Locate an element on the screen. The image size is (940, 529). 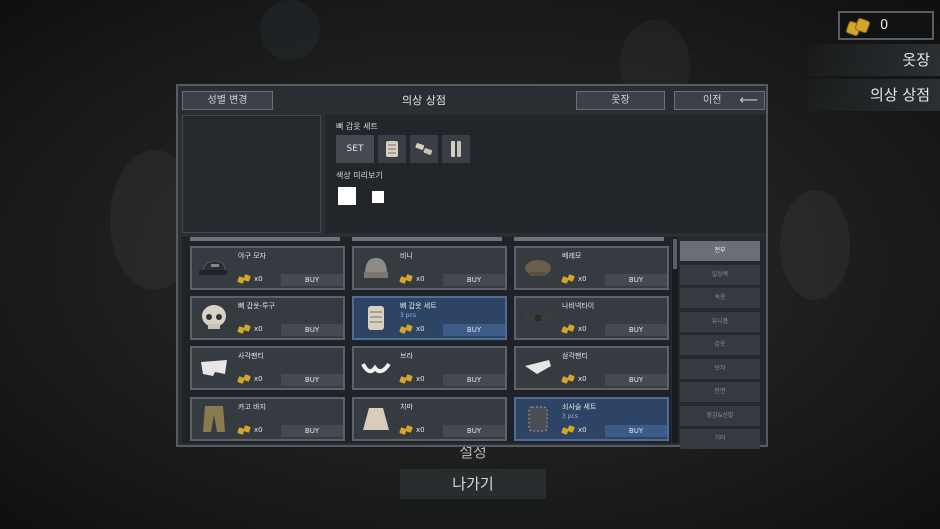
prev-button-label: 이전 is located at coordinates (712, 100).